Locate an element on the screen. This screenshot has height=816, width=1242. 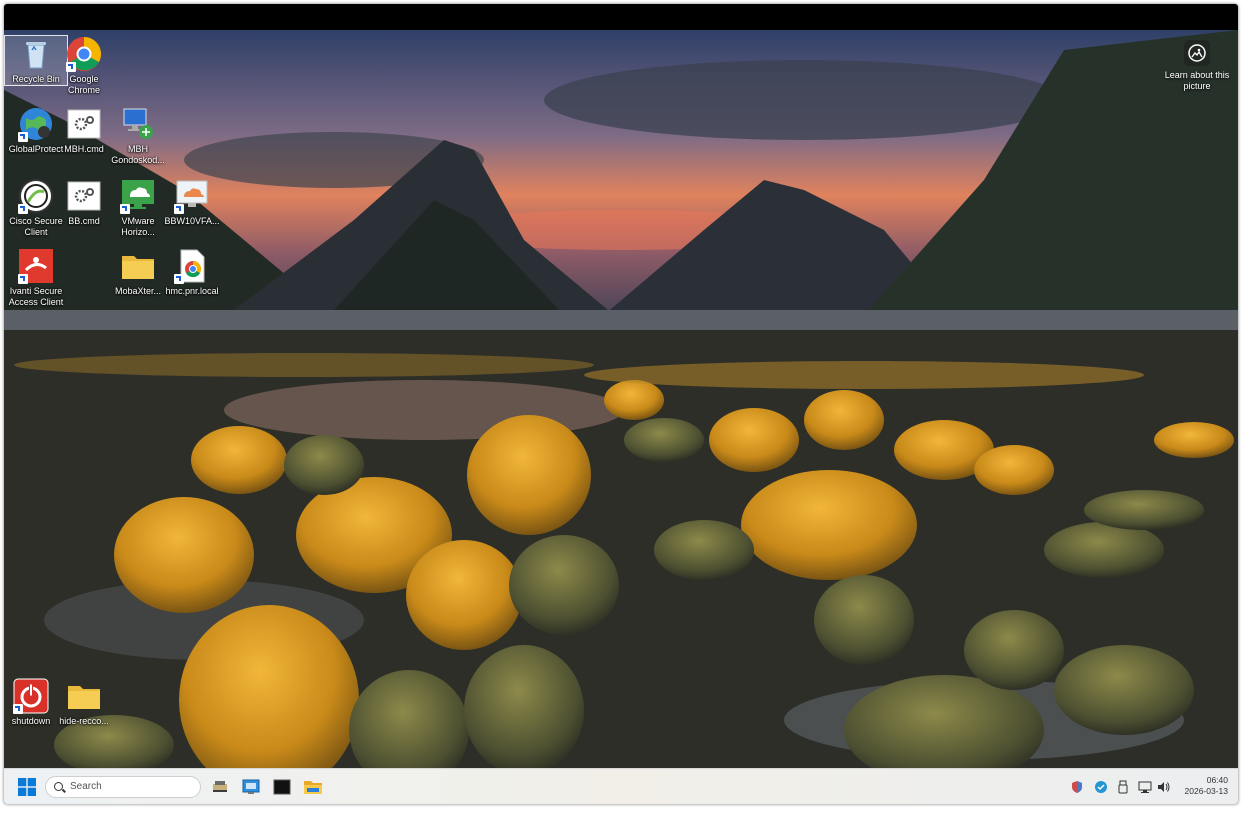
globe-icon is located at coordinates (36, 124).